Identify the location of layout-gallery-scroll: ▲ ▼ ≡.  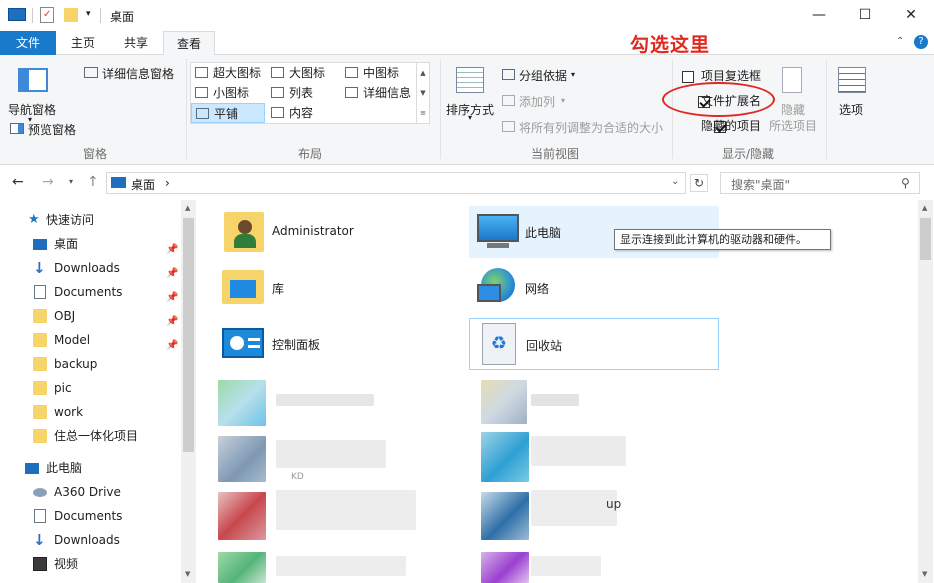
(422, 93).